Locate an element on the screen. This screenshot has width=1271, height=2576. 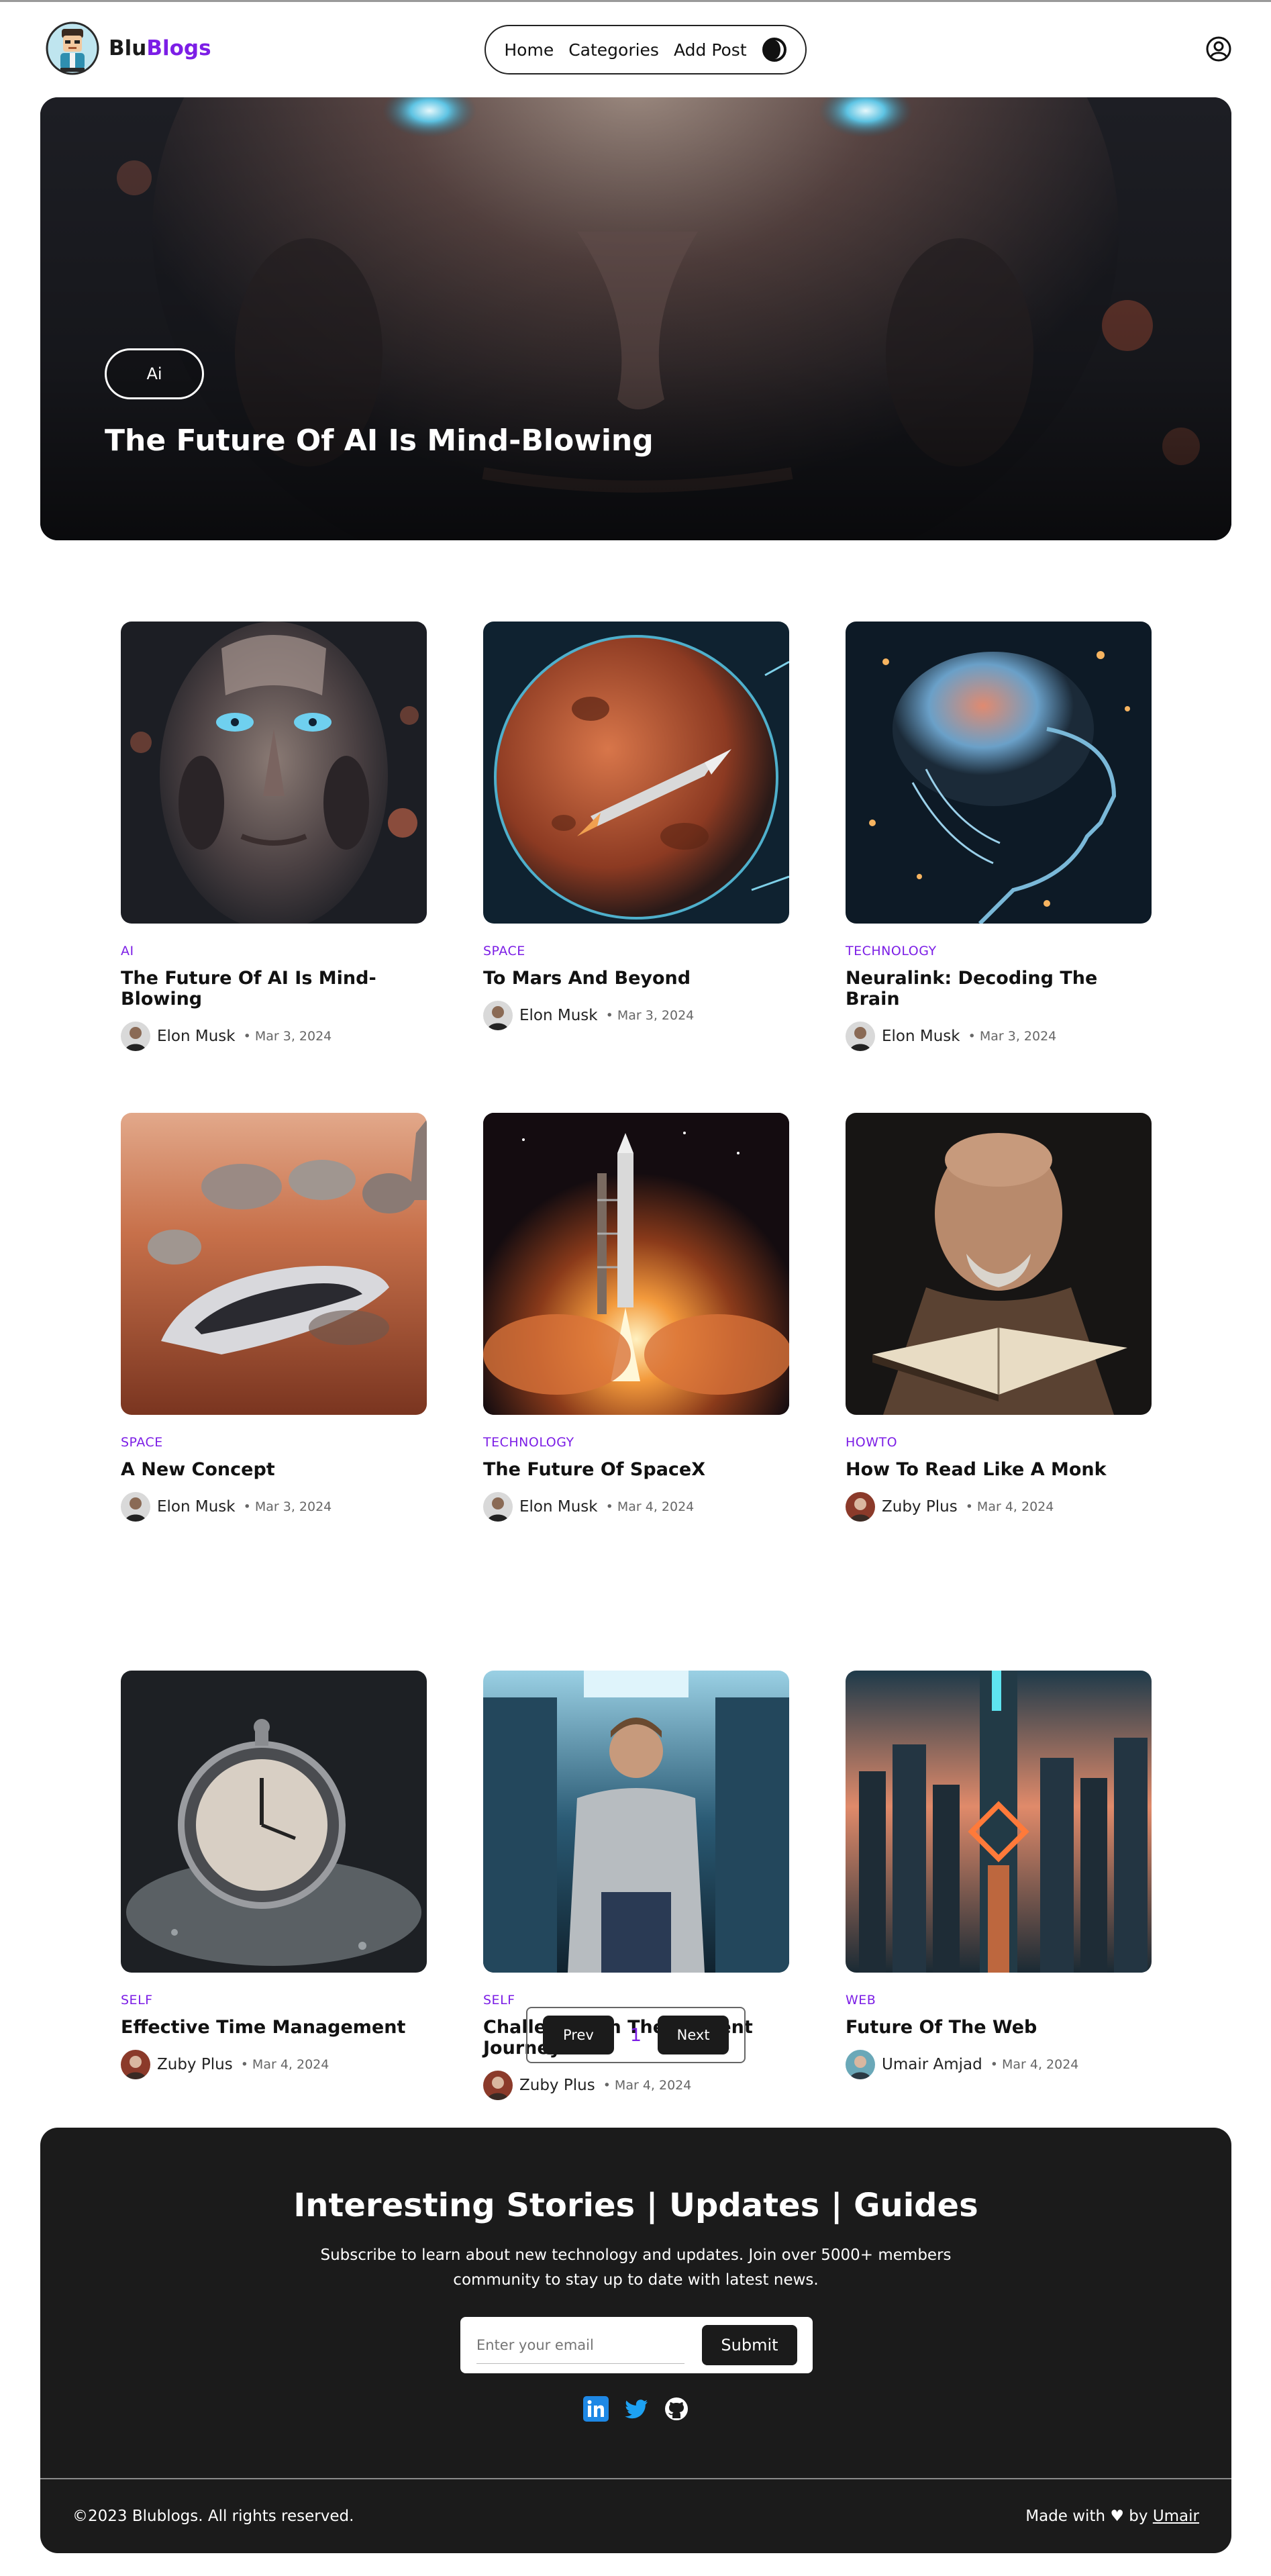
made-with-text: Made with ♥ by is located at coordinates (1086, 2516).